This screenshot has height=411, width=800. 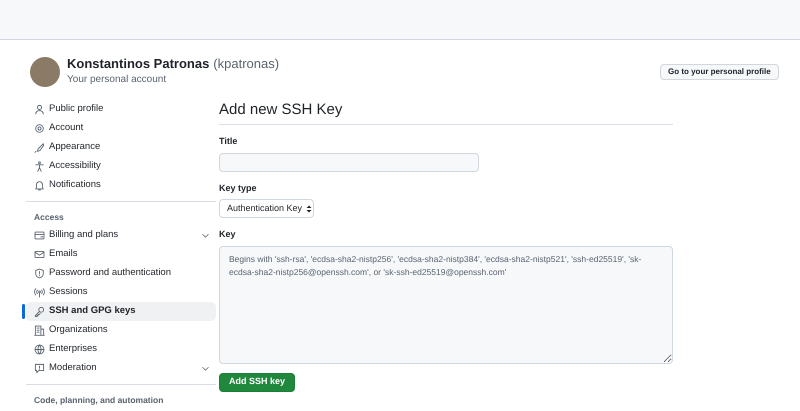 What do you see at coordinates (117, 80) in the screenshot?
I see `profile-subtitle: Your personal account` at bounding box center [117, 80].